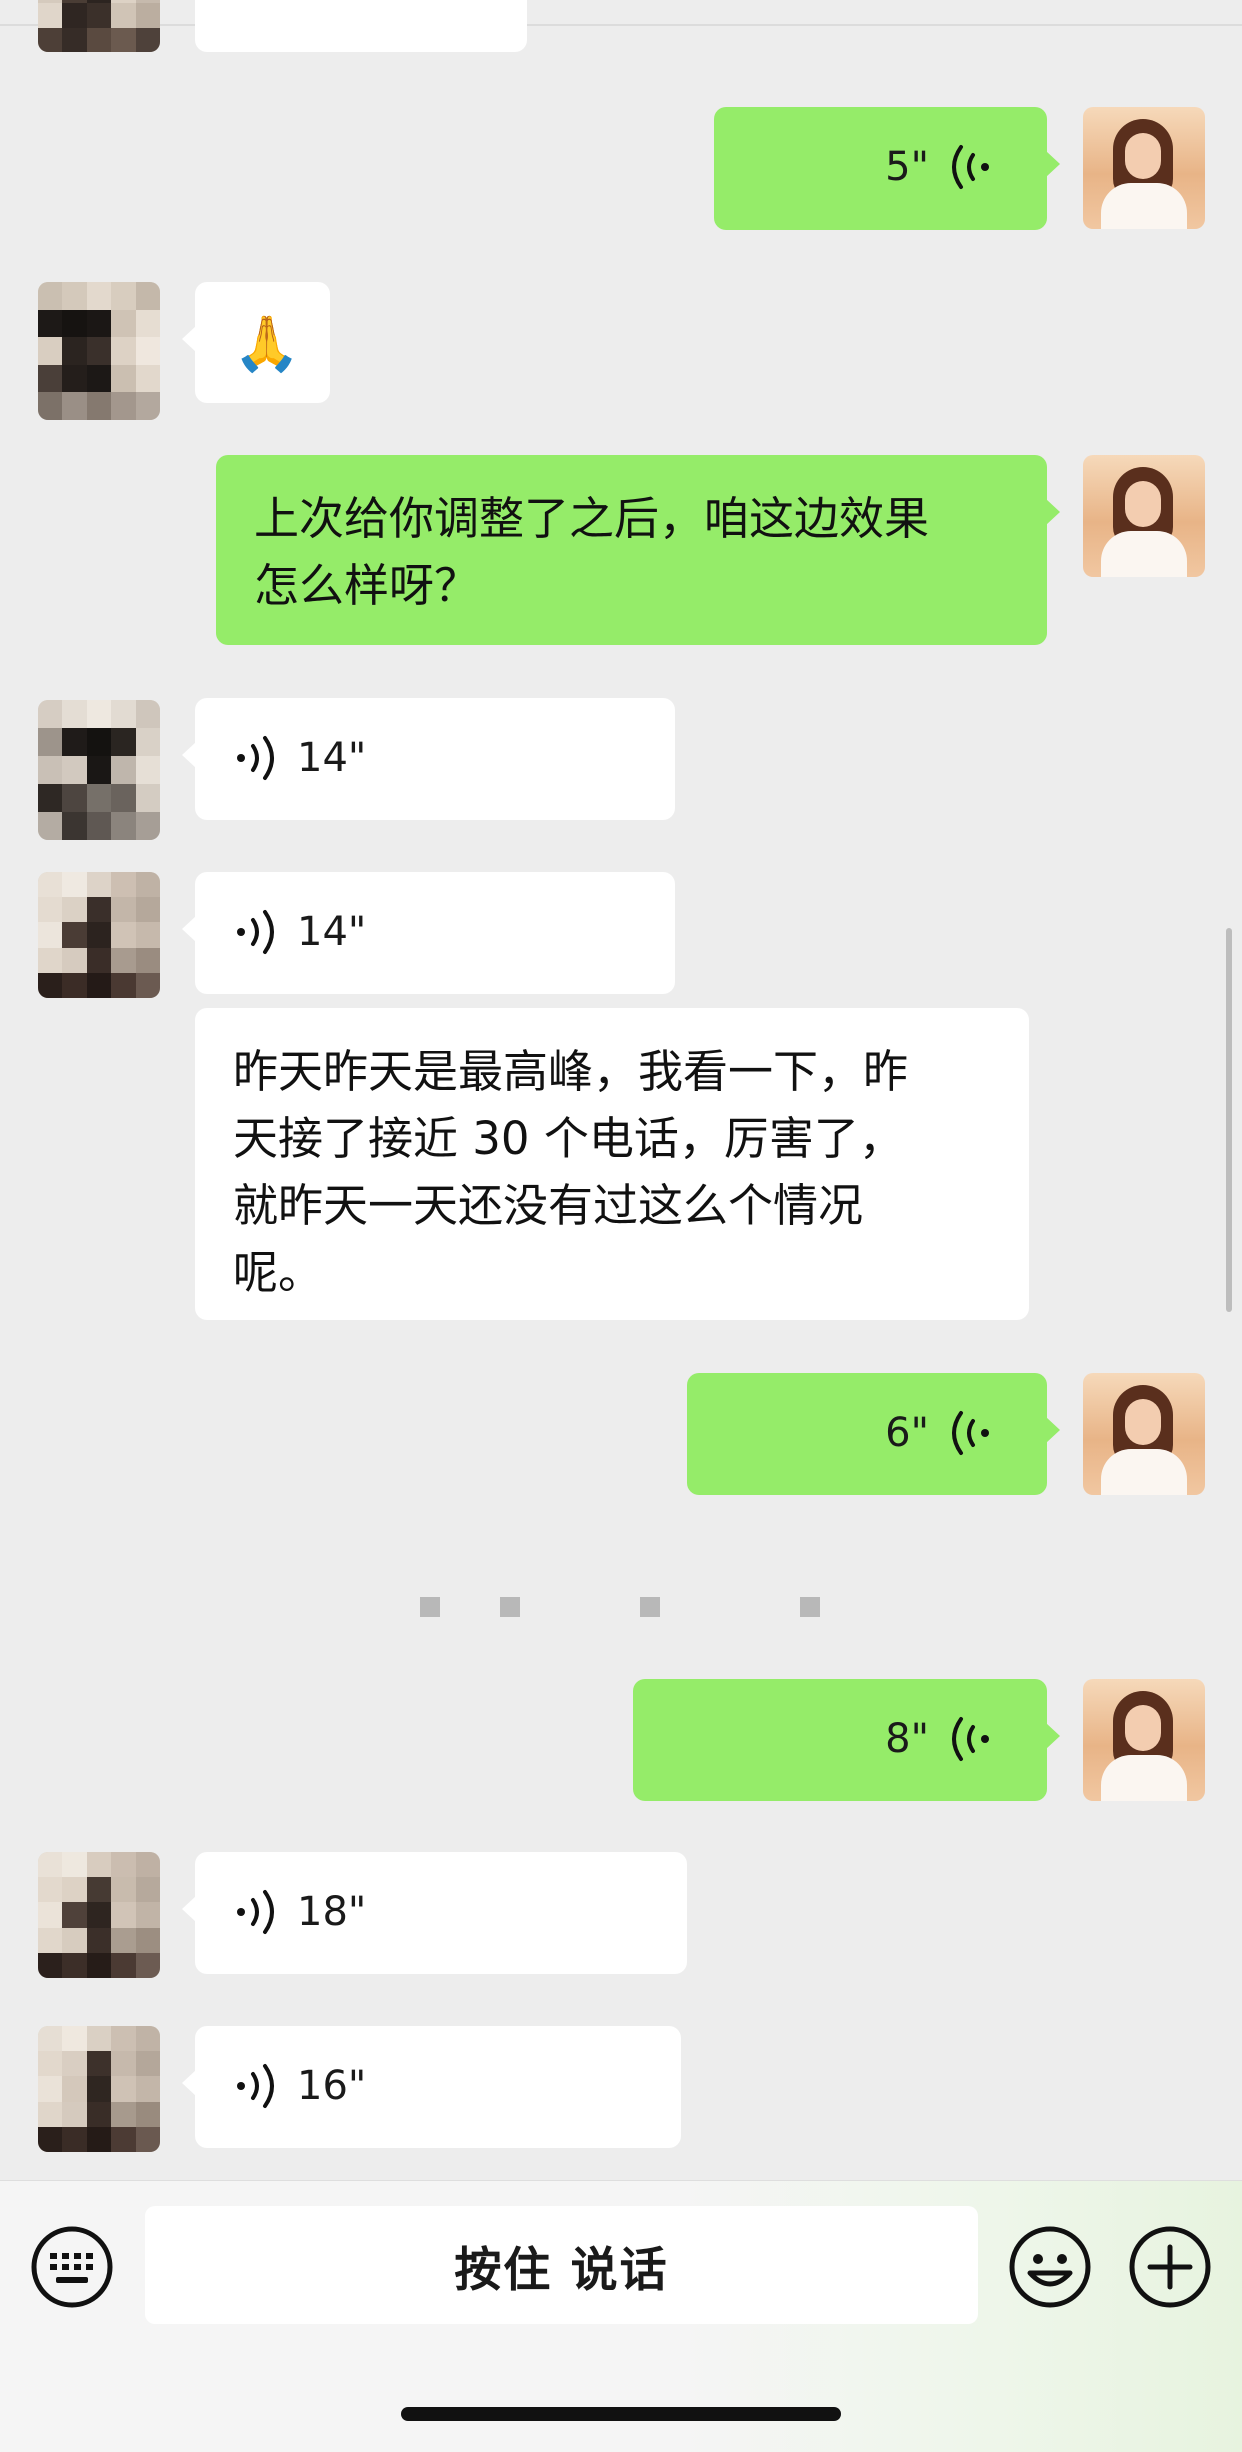 This screenshot has width=1242, height=2452. I want to click on message-bubble-partial, so click(361, 26).